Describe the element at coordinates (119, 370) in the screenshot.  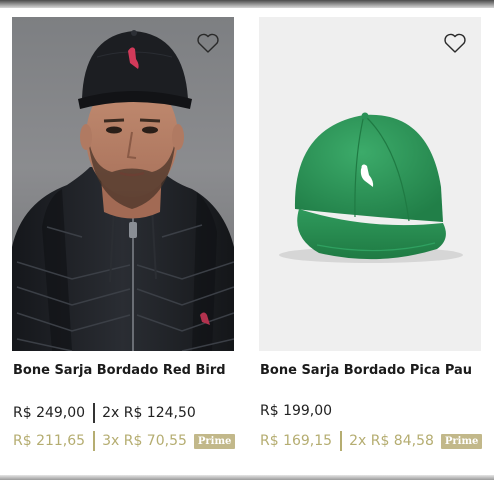
I see `product-title: Bone Sarja Bordado Red Bird` at that location.